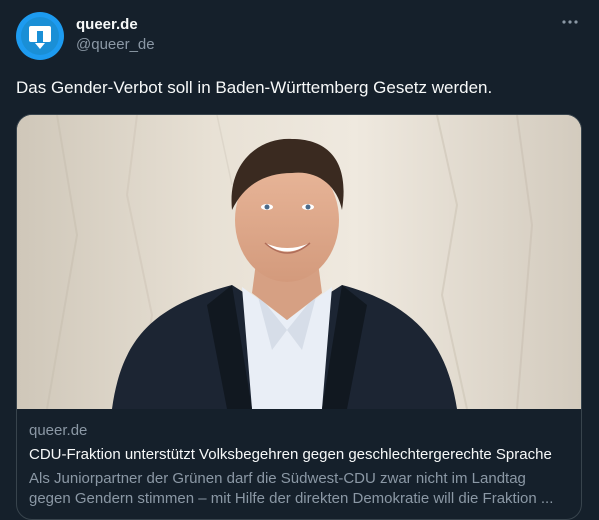 This screenshot has width=599, height=520. Describe the element at coordinates (316, 45) in the screenshot. I see `account-handle: @queer_de` at that location.